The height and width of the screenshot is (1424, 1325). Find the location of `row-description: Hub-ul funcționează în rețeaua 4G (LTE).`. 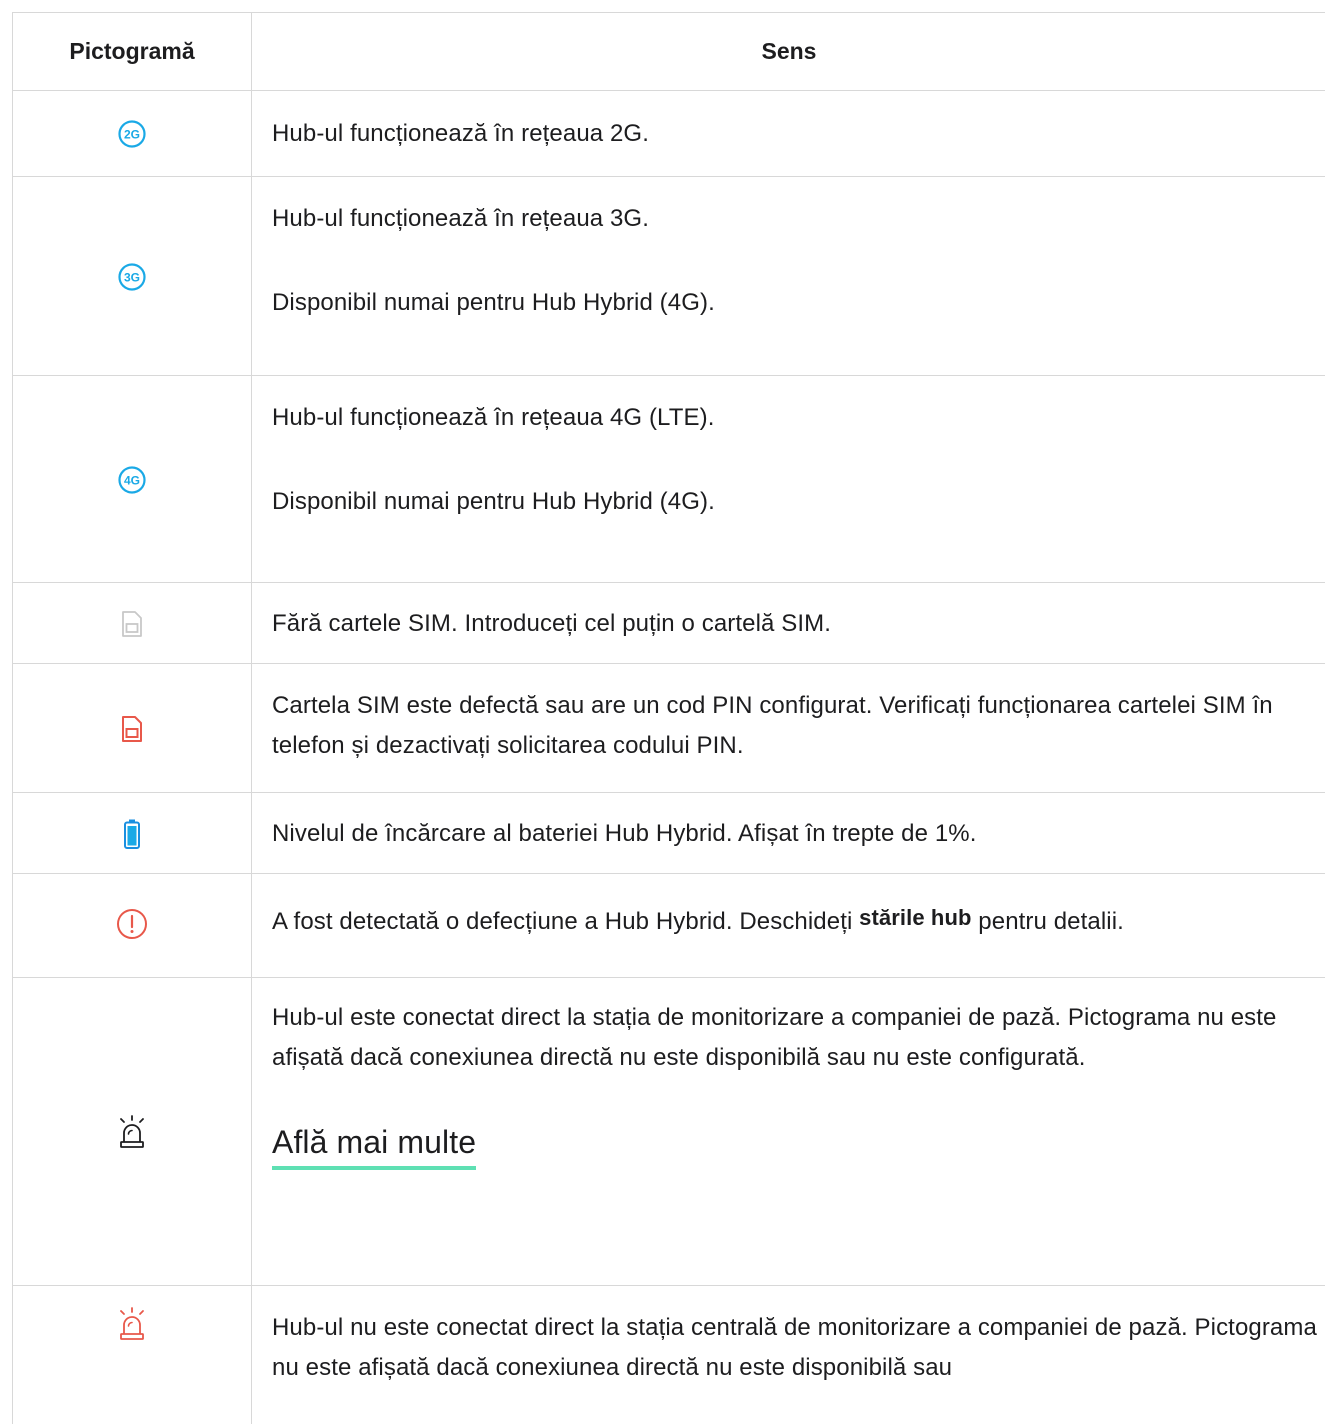

row-description: Hub-ul funcționează în rețeaua 4G (LTE). is located at coordinates (493, 417).